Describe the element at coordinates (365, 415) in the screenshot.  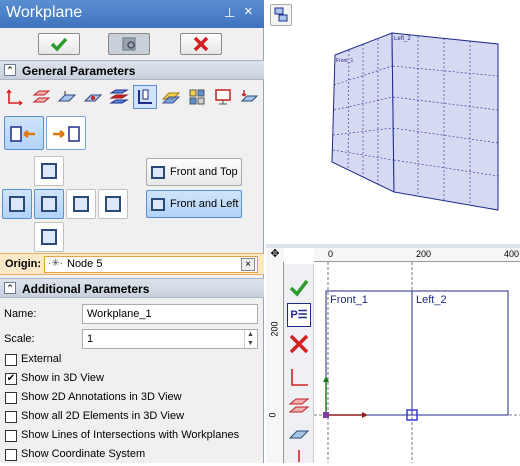
I see `x-axis-arrow-icon` at that location.